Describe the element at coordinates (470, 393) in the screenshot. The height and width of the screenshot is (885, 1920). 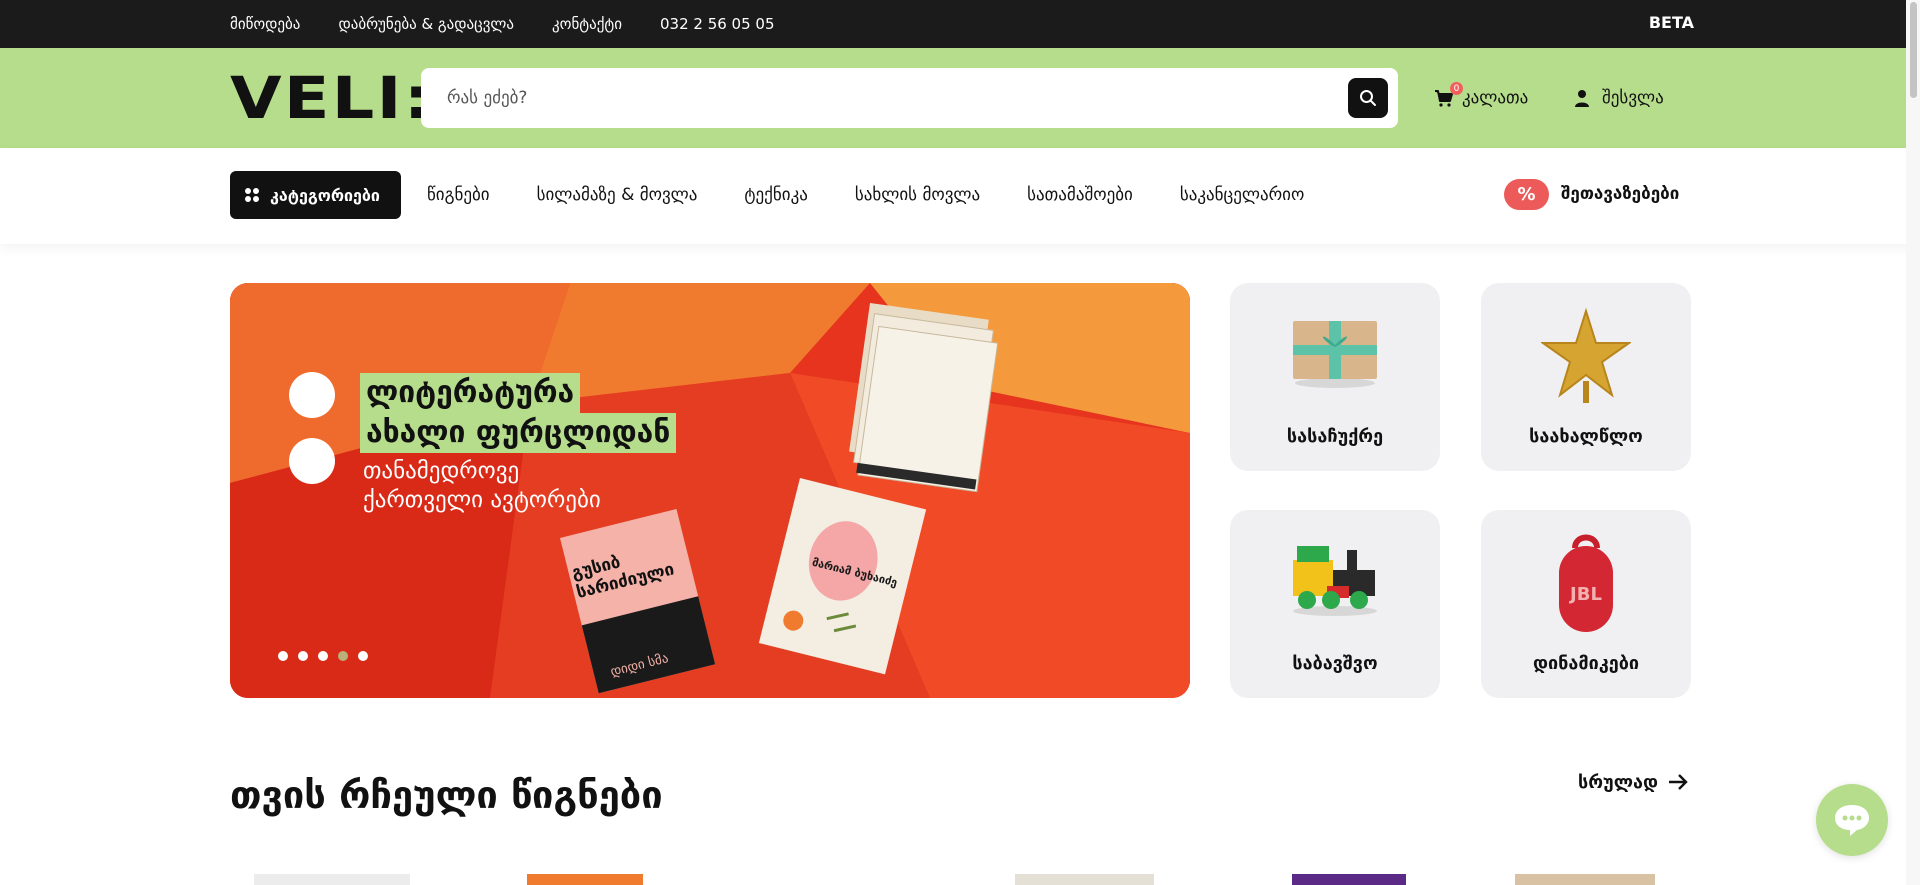
I see `banner-headline-1: ლიტერატურა` at that location.